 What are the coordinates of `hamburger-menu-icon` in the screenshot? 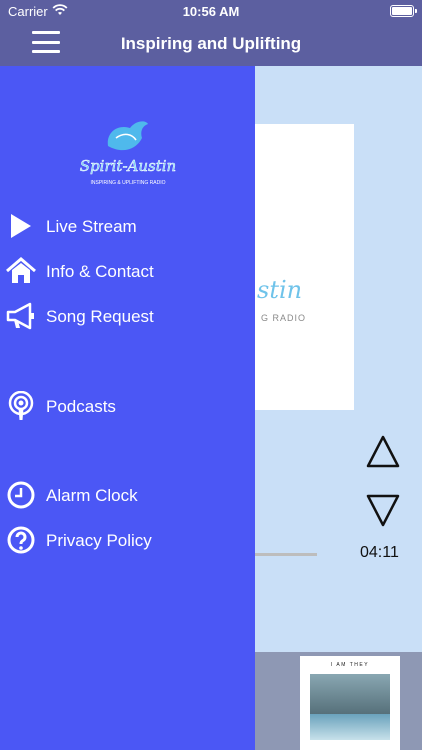 It's located at (46, 42).